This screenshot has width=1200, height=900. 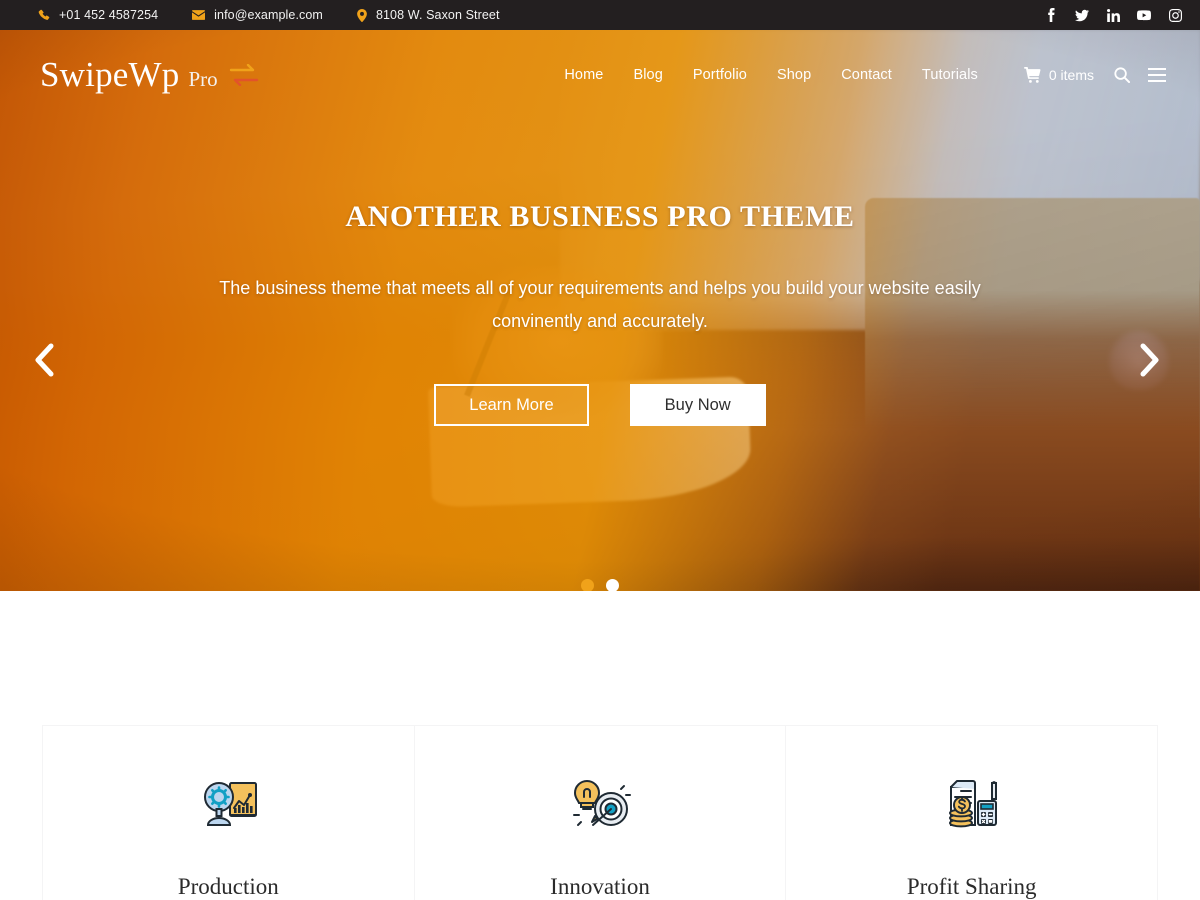 What do you see at coordinates (971, 886) in the screenshot?
I see `feature-title: Profit Sharing` at bounding box center [971, 886].